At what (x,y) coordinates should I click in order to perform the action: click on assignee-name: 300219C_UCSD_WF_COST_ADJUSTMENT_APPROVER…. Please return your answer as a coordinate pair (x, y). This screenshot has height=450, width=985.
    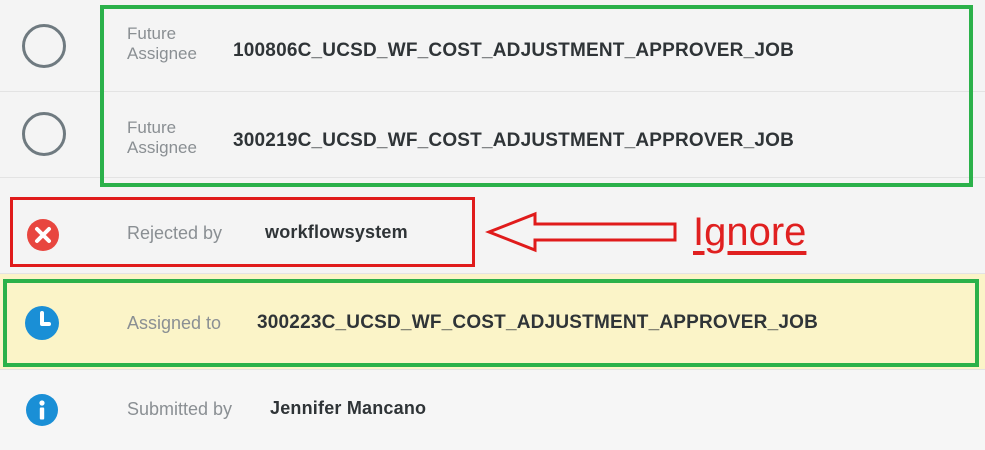
    Looking at the image, I should click on (514, 140).